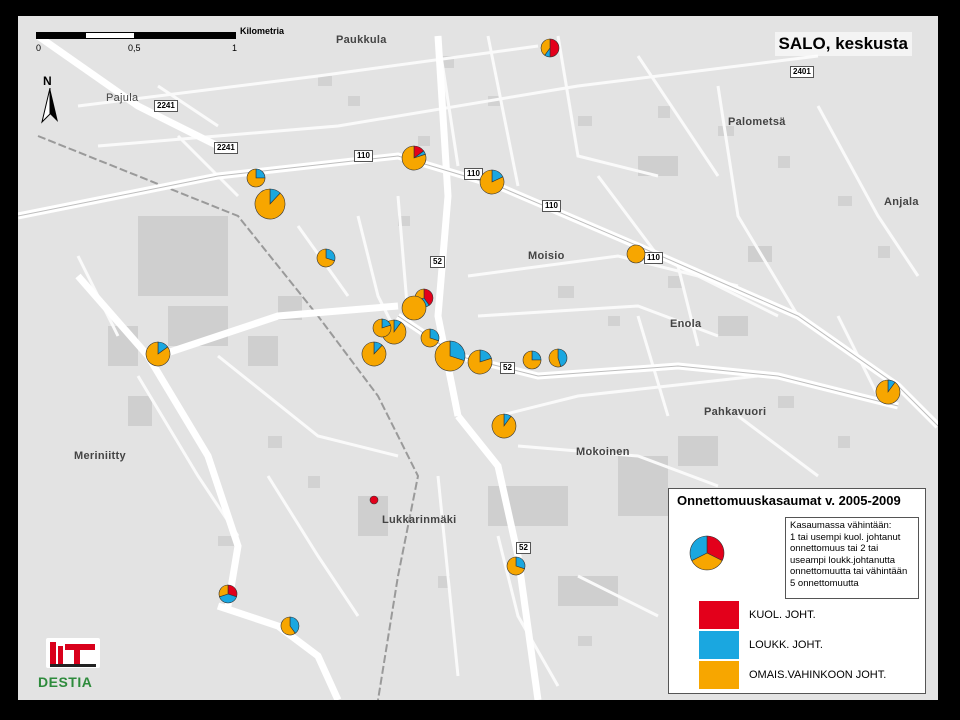 The image size is (960, 720). Describe the element at coordinates (161, 44) in the screenshot. I see `scale-bar: Kilometria 0 0,5 1` at that location.